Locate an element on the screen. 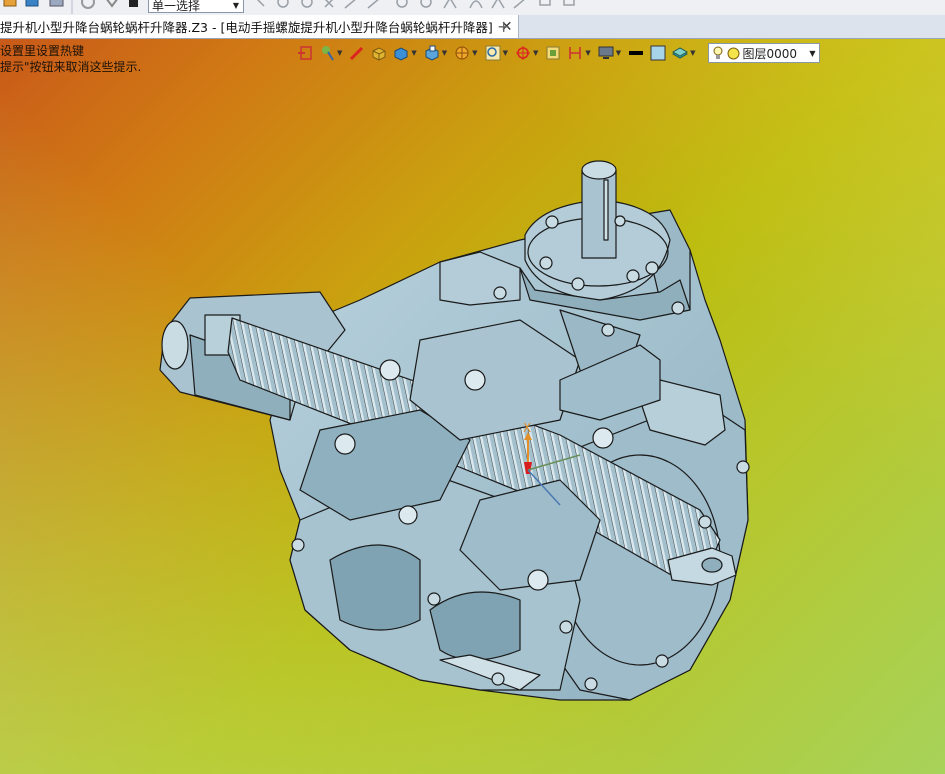 Image resolution: width=945 pixels, height=774 pixels. print-icon is located at coordinates (56, 3).